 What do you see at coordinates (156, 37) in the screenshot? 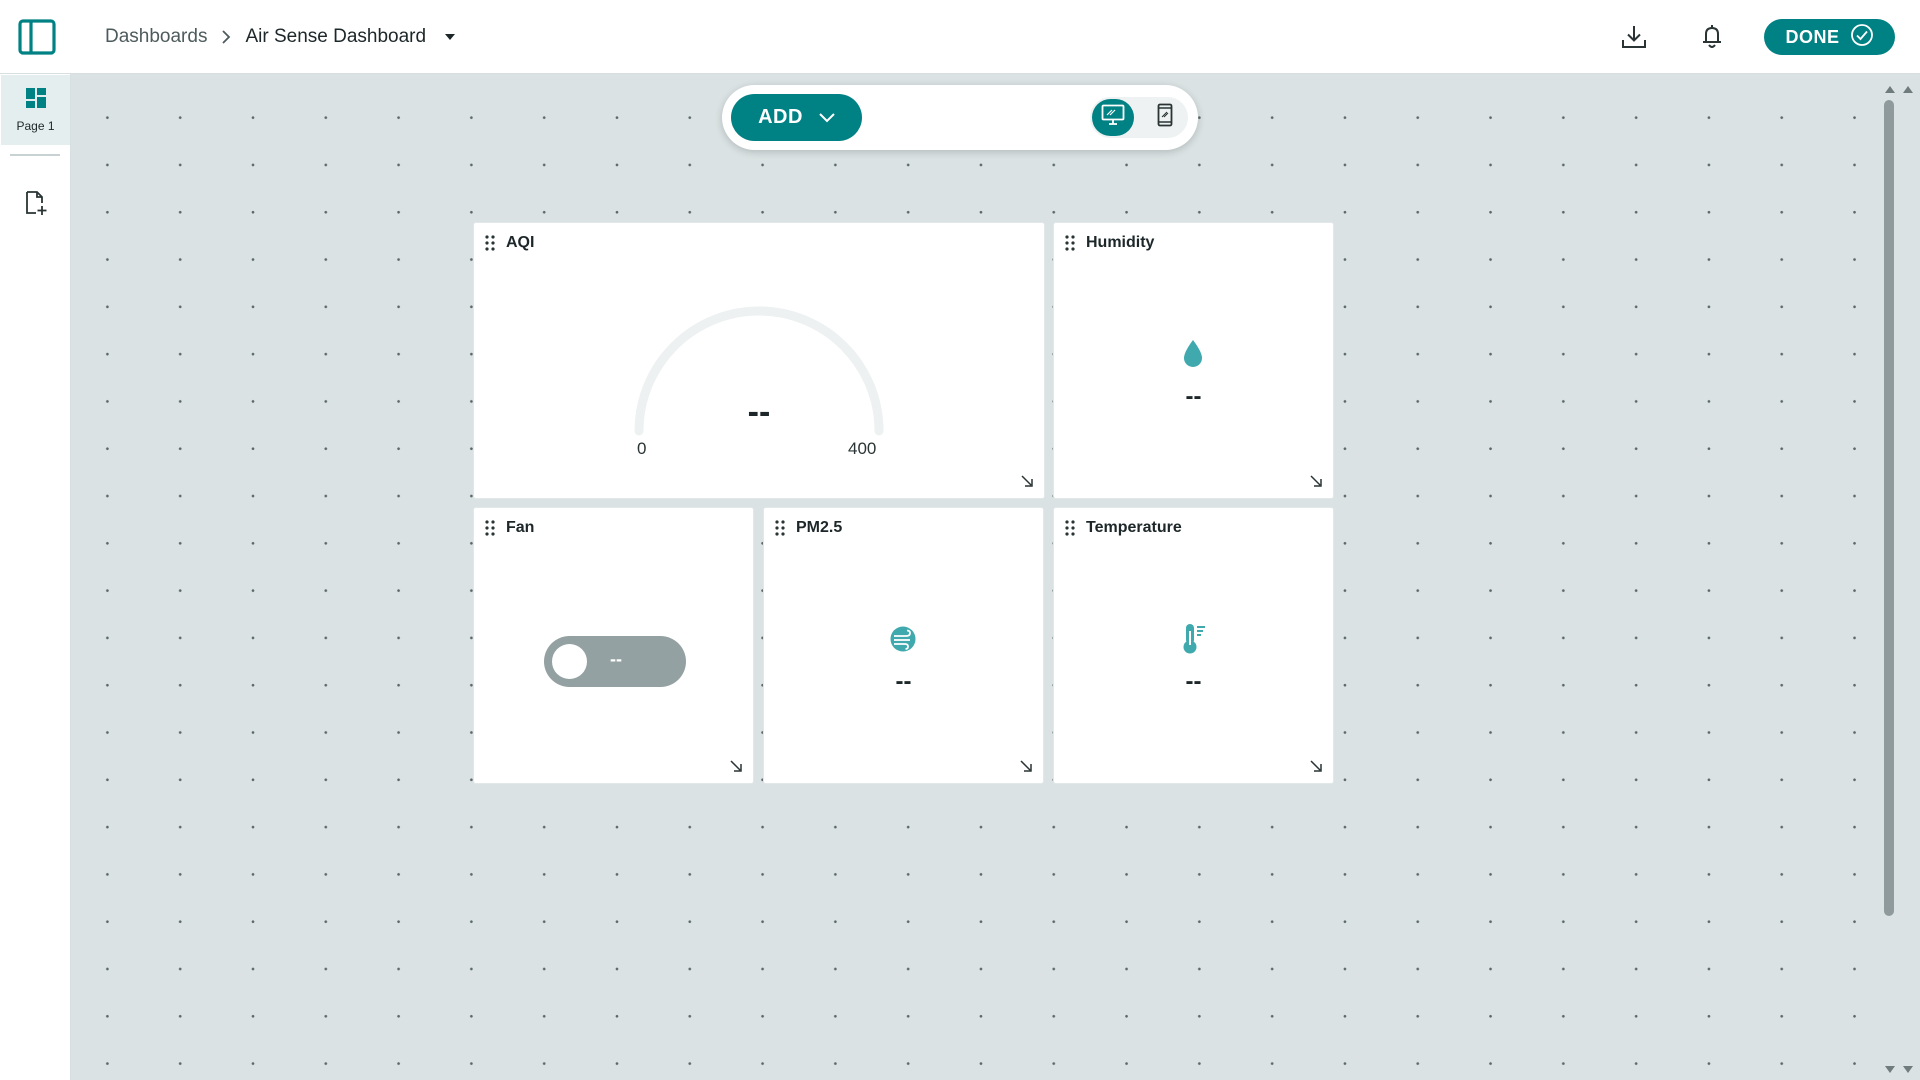
I see `breadcrumb-dashboards-link: Dashboards` at bounding box center [156, 37].